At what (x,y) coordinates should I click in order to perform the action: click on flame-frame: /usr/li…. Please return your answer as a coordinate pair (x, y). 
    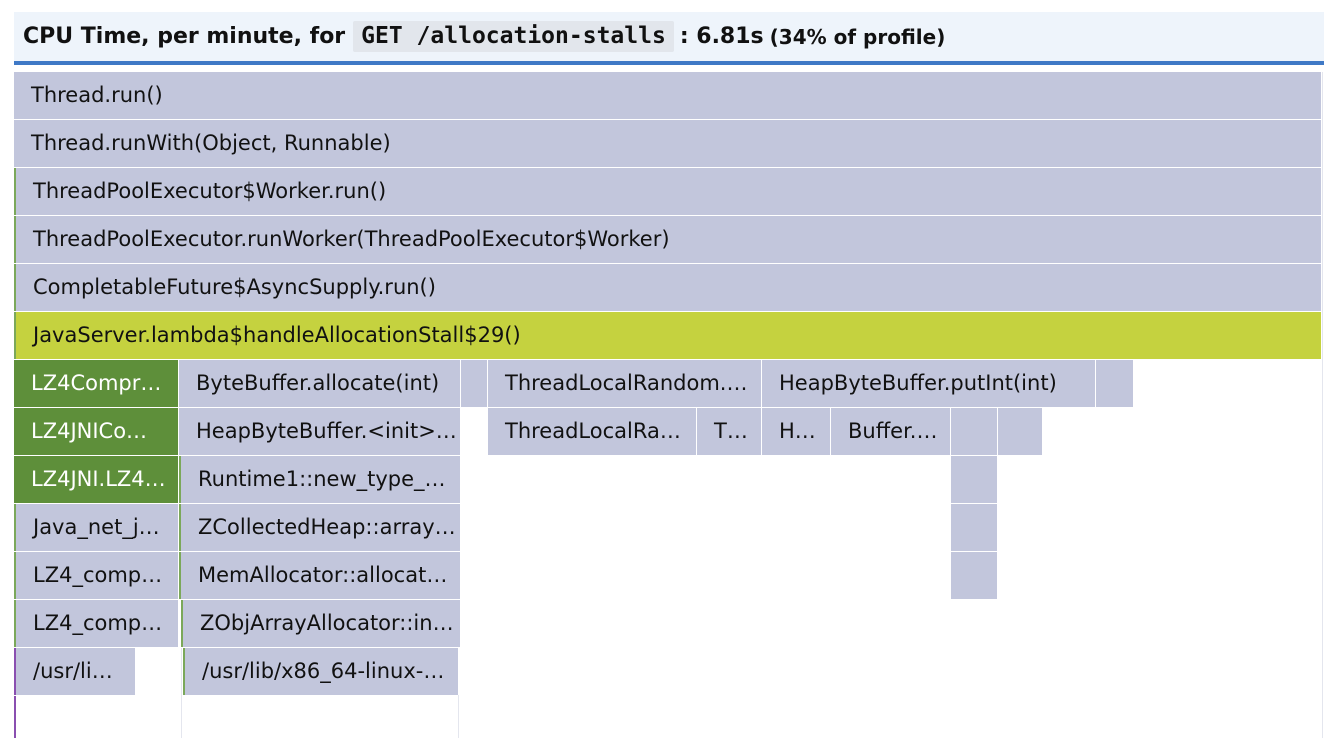
    Looking at the image, I should click on (75, 671).